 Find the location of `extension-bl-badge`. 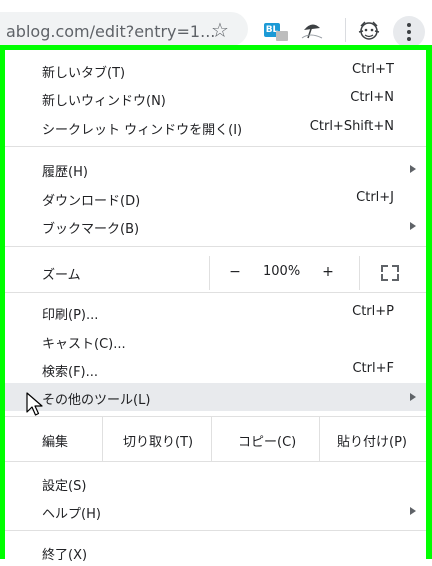

extension-bl-badge is located at coordinates (282, 36).